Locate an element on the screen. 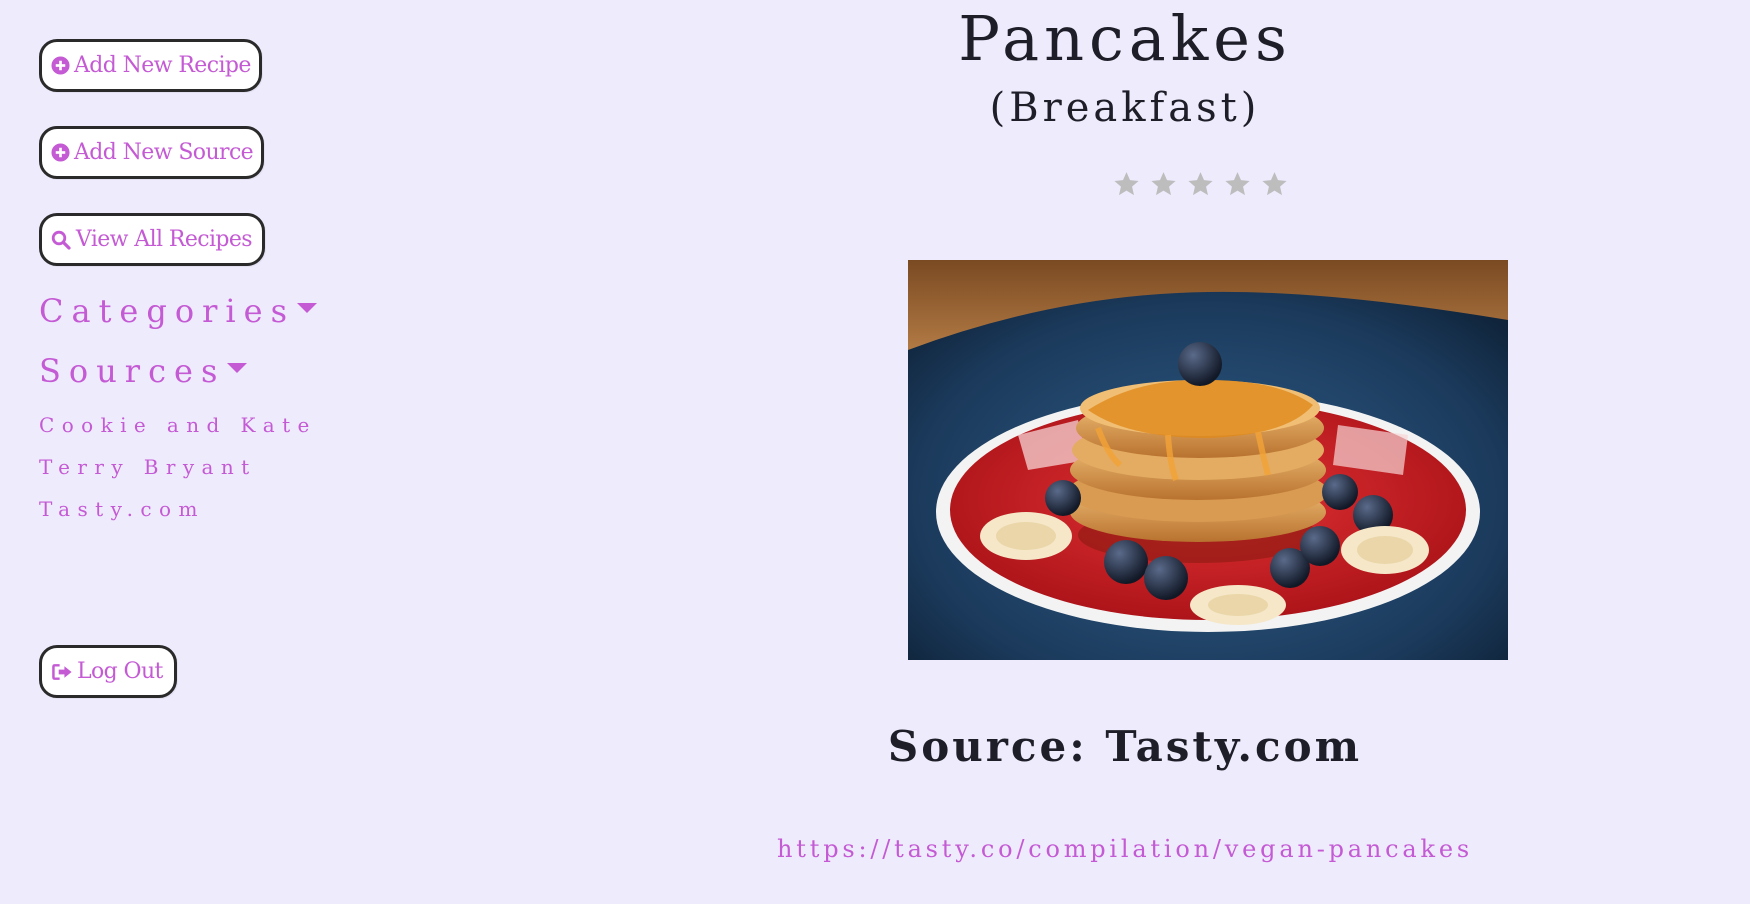 This screenshot has width=1750, height=904. categories-dropdown: Categories is located at coordinates (178, 311).